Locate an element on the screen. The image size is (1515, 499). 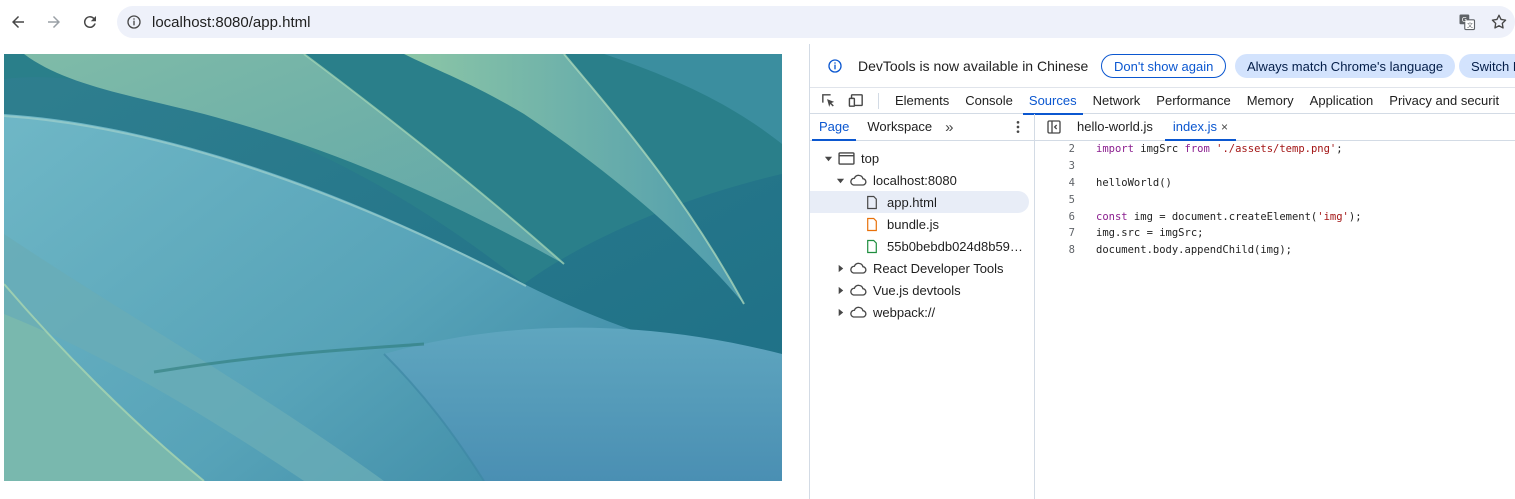
tree-label: app.html is located at coordinates (912, 202).